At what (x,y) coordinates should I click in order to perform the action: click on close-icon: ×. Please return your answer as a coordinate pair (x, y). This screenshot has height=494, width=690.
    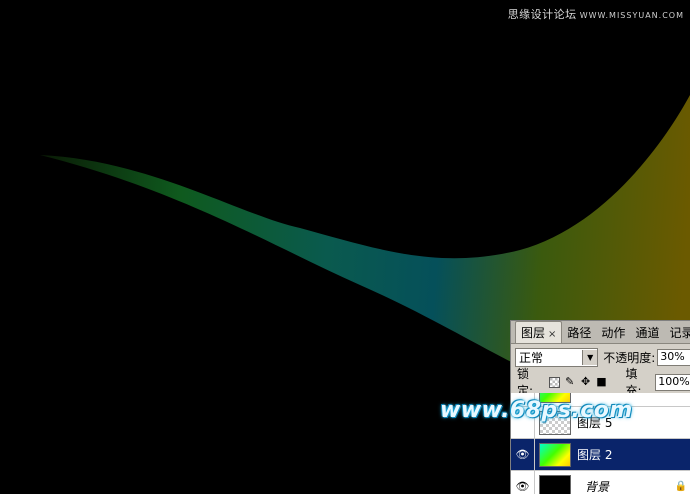
    Looking at the image, I should click on (552, 334).